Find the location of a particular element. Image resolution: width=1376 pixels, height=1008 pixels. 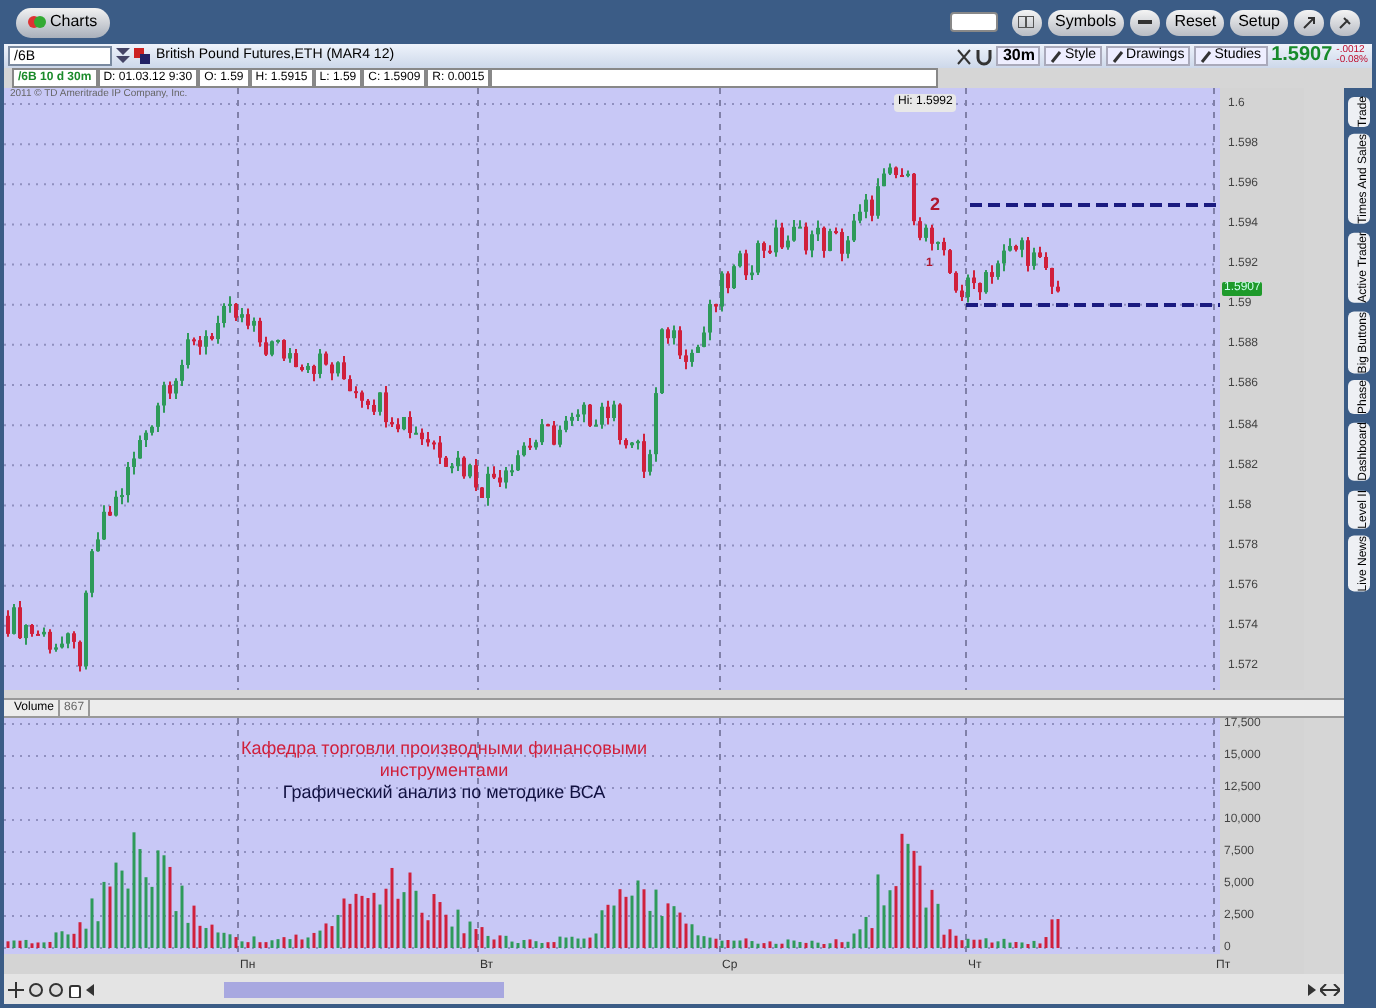

charts-app-button: Charts is located at coordinates (63, 22).